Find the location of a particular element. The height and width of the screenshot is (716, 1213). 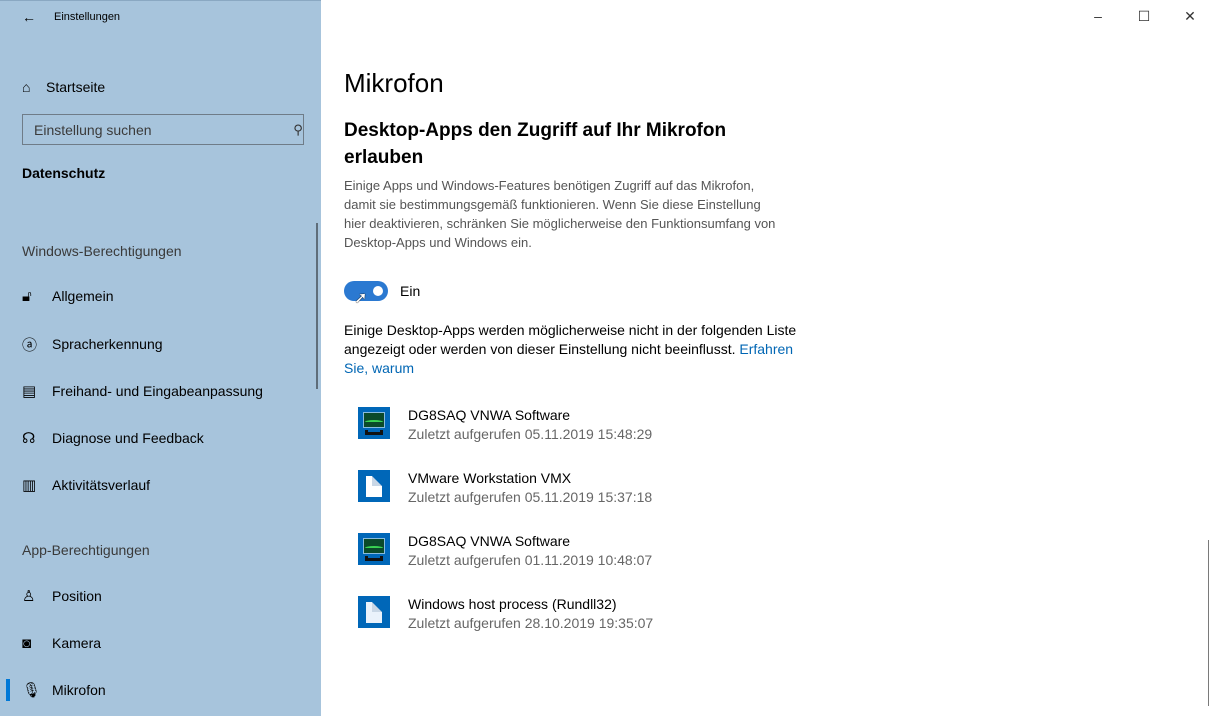

speech-icon: ⓐ is located at coordinates (30, 345).